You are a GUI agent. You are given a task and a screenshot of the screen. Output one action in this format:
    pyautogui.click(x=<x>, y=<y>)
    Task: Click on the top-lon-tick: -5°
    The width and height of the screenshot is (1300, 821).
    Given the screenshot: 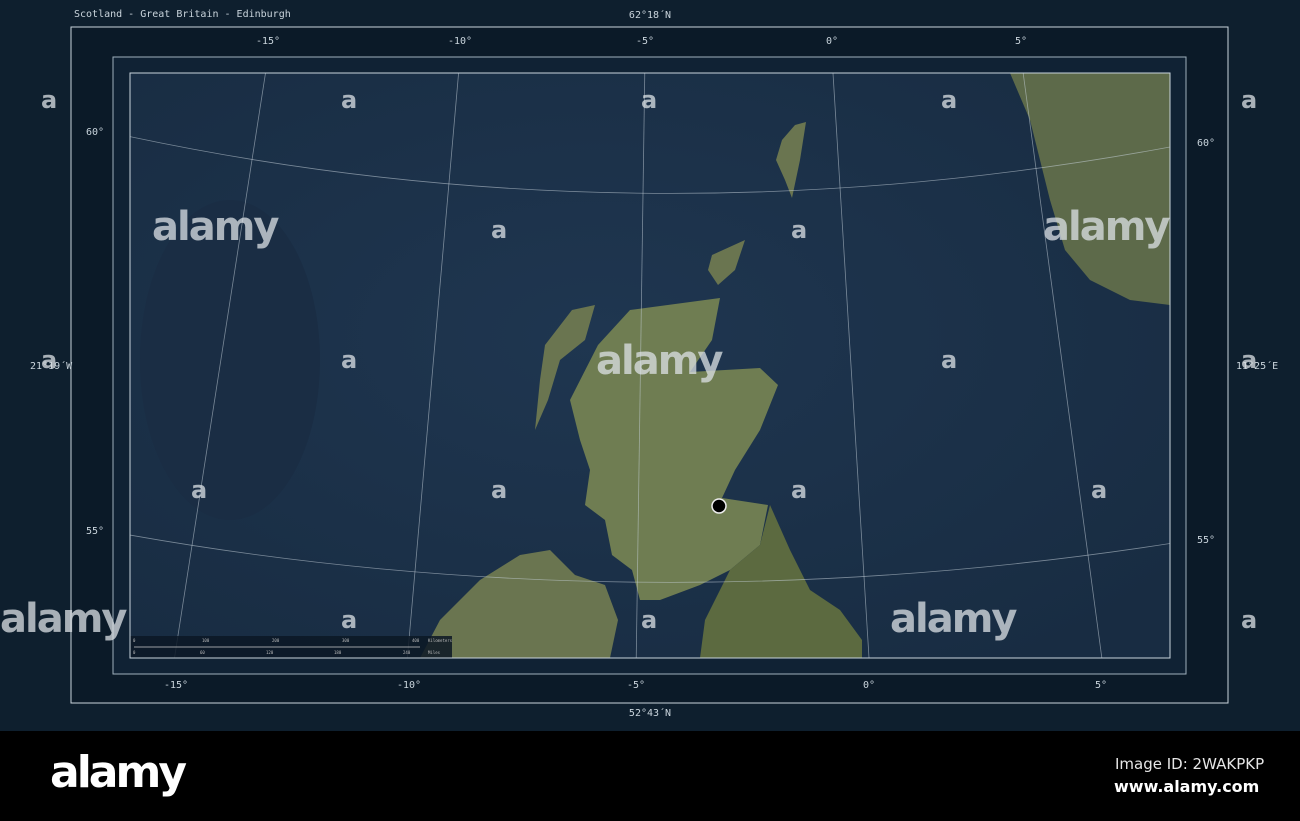 What is the action you would take?
    pyautogui.click(x=645, y=41)
    